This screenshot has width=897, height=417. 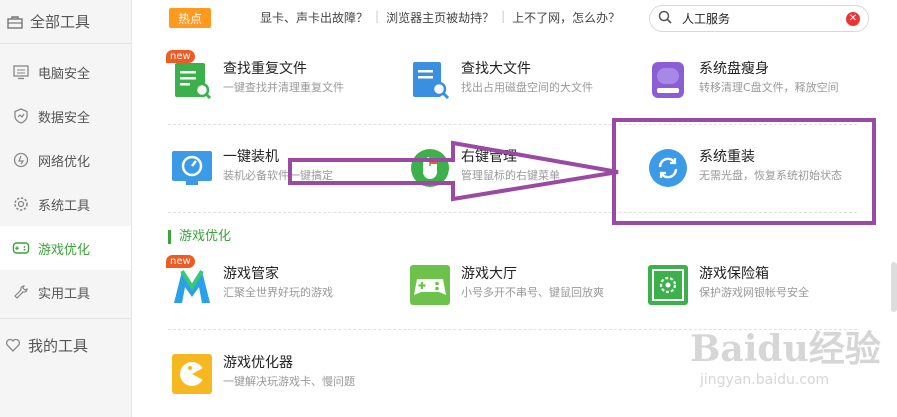 What do you see at coordinates (15, 22) in the screenshot?
I see `toolbox-icon` at bounding box center [15, 22].